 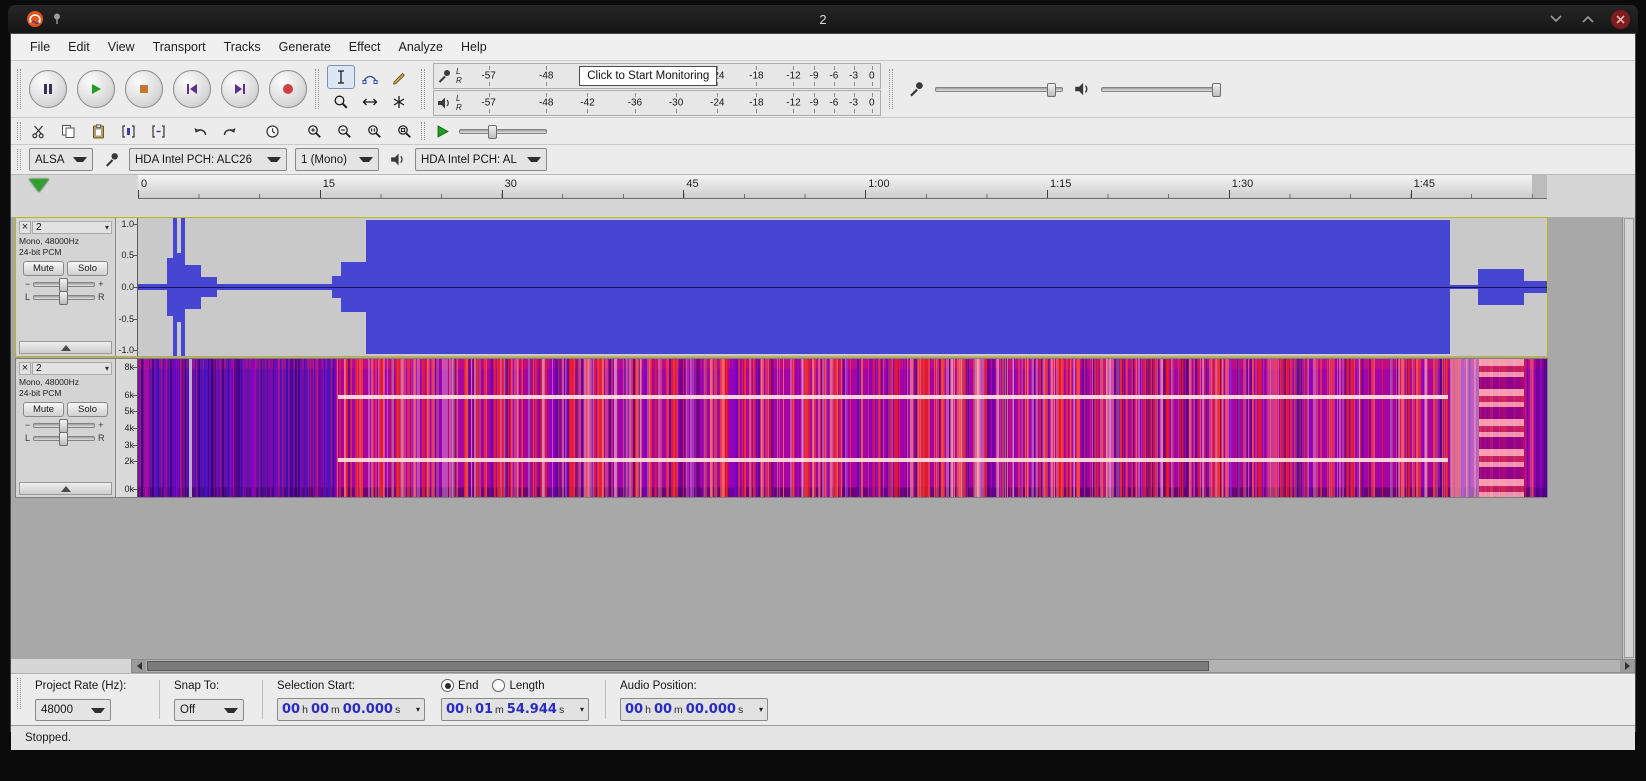 I want to click on vertical-scrollbar, so click(x=1628, y=438).